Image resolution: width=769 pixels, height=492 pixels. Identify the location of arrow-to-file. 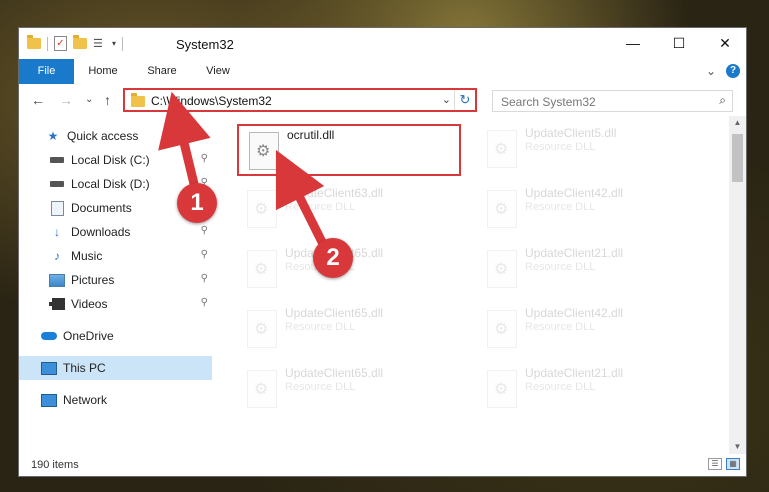
(303, 202).